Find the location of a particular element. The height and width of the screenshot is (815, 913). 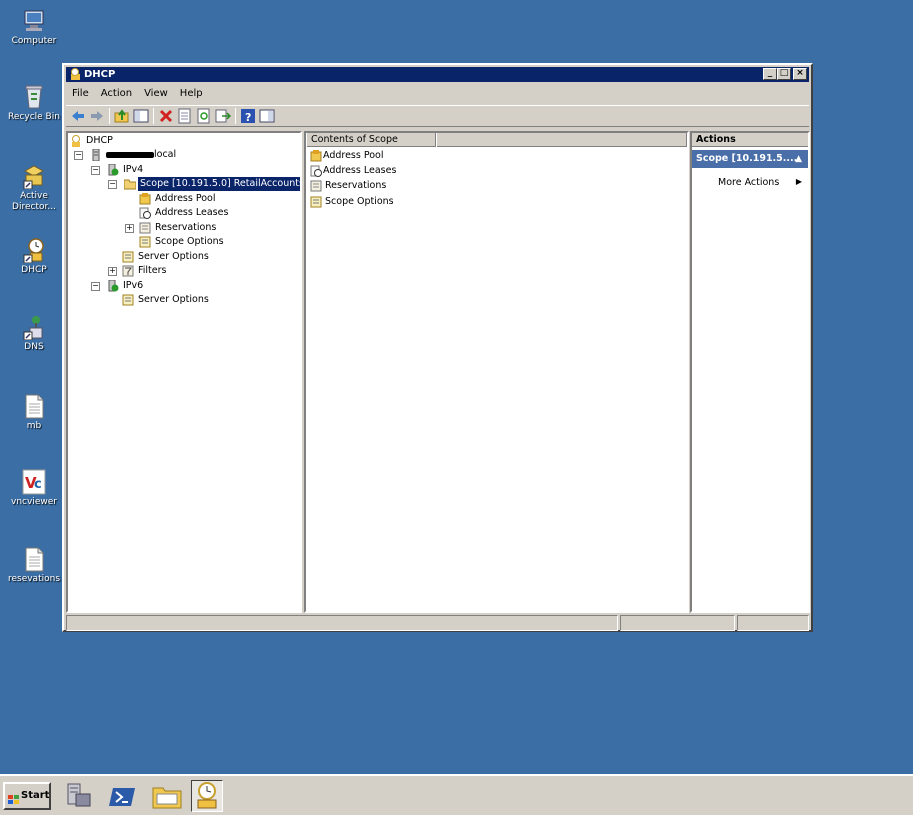

ipv4-icon is located at coordinates (113, 169).